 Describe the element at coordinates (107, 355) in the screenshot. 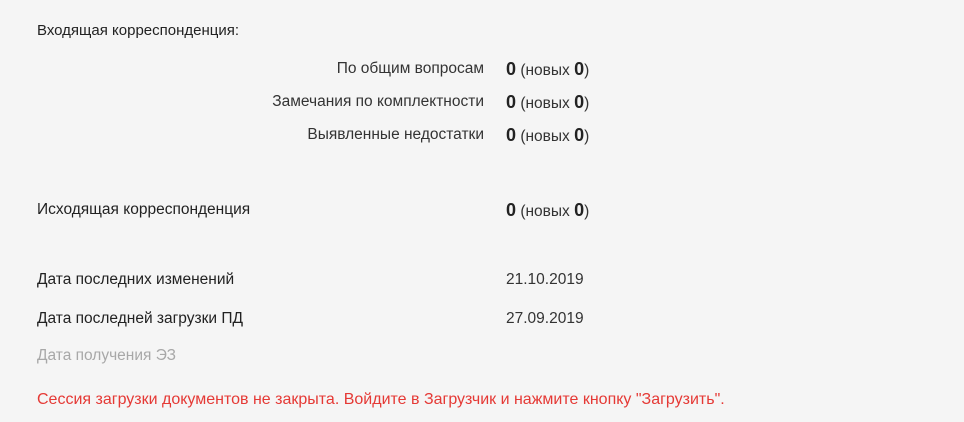

I see `ez-received-label: Дата получения ЭЗ` at that location.